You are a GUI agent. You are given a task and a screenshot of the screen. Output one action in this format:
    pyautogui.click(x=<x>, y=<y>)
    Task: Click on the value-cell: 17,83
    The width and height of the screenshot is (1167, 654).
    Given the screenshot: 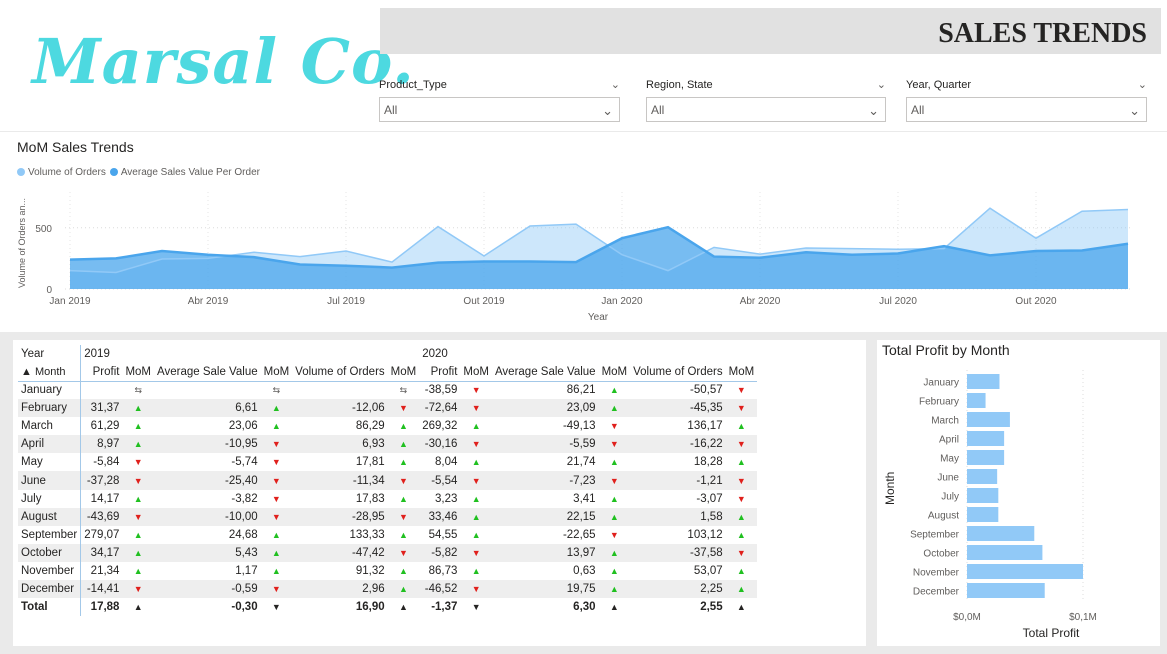 What is the action you would take?
    pyautogui.click(x=370, y=498)
    